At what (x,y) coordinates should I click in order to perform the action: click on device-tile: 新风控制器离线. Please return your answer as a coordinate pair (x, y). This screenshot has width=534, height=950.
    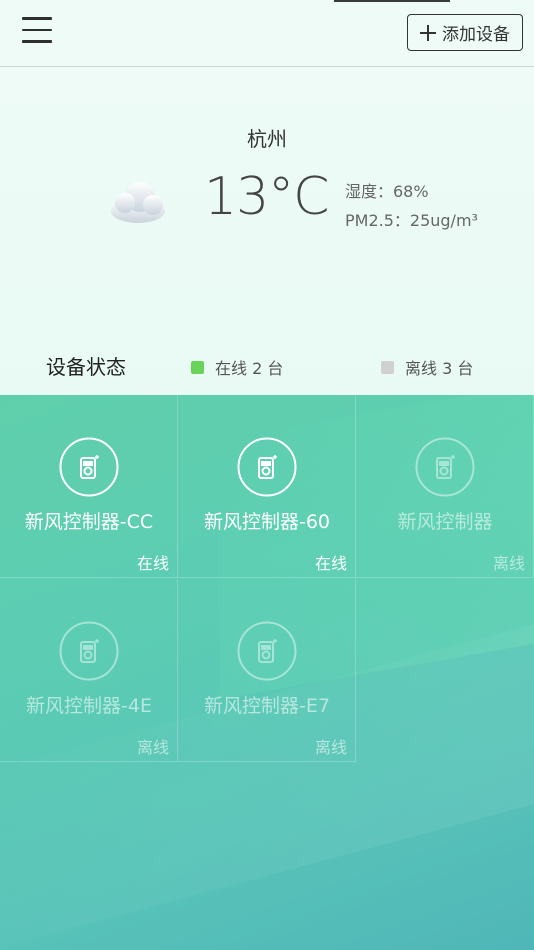
    Looking at the image, I should click on (445, 486).